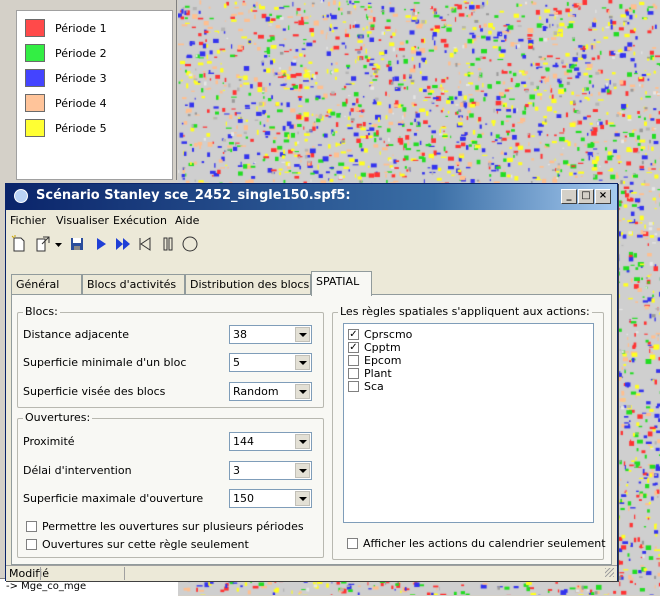 The width and height of the screenshot is (660, 596). What do you see at coordinates (311, 244) in the screenshot?
I see `toolbar` at bounding box center [311, 244].